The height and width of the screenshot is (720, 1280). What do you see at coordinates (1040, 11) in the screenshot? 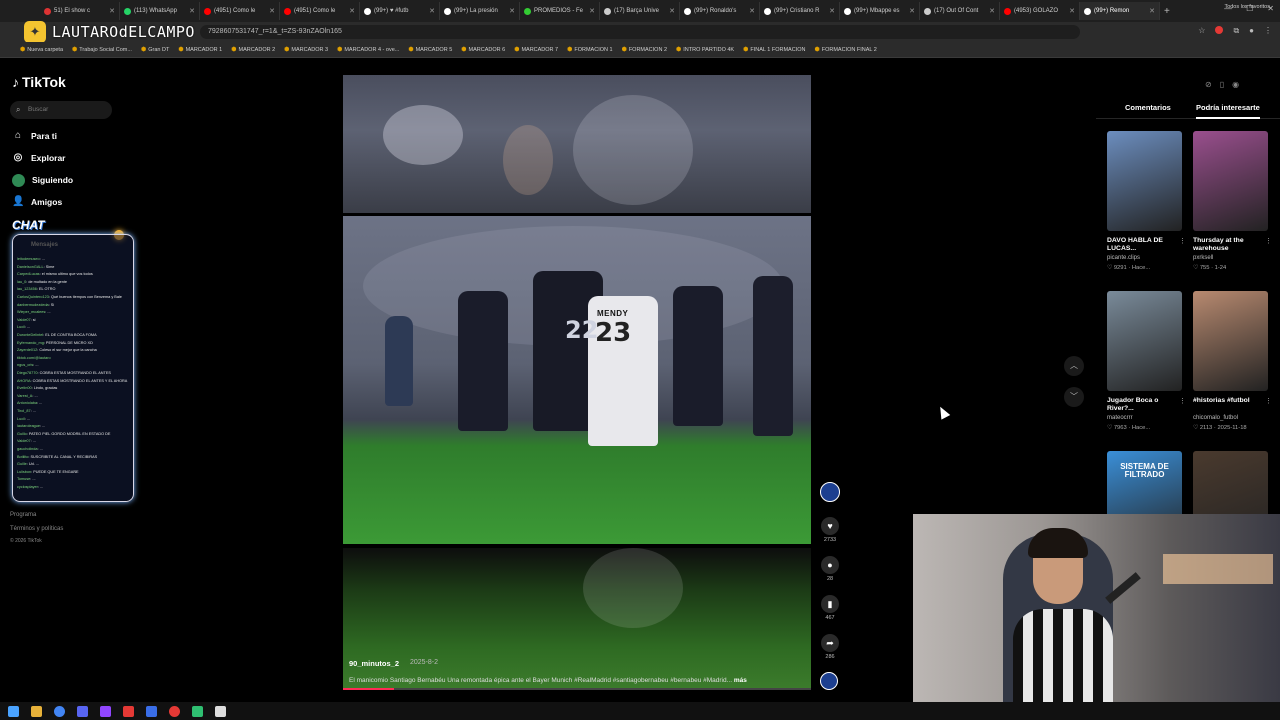
I see `browser-tab: (4953) GOLAZO ✕` at bounding box center [1040, 11].